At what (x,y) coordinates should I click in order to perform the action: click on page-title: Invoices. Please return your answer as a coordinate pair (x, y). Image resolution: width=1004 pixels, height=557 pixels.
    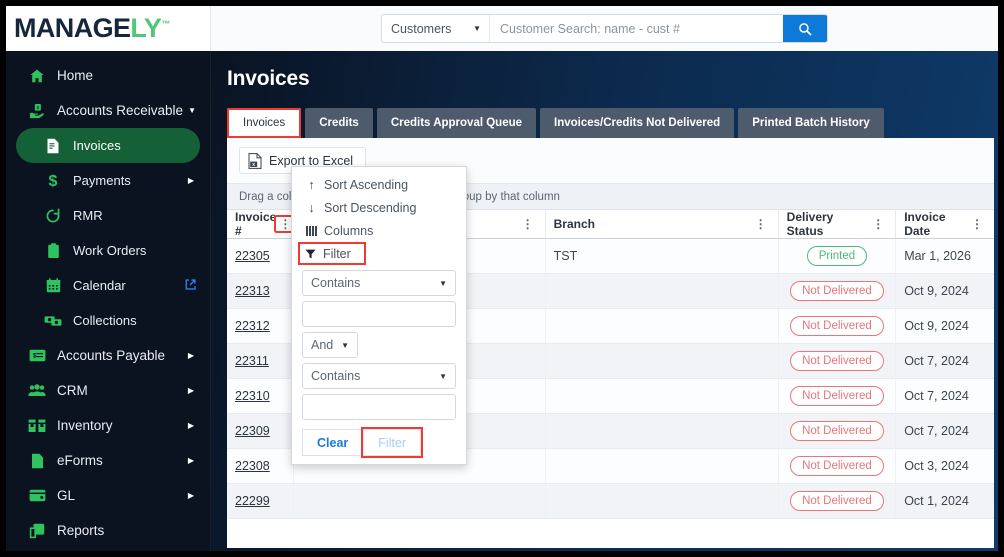
    Looking at the image, I should click on (268, 78).